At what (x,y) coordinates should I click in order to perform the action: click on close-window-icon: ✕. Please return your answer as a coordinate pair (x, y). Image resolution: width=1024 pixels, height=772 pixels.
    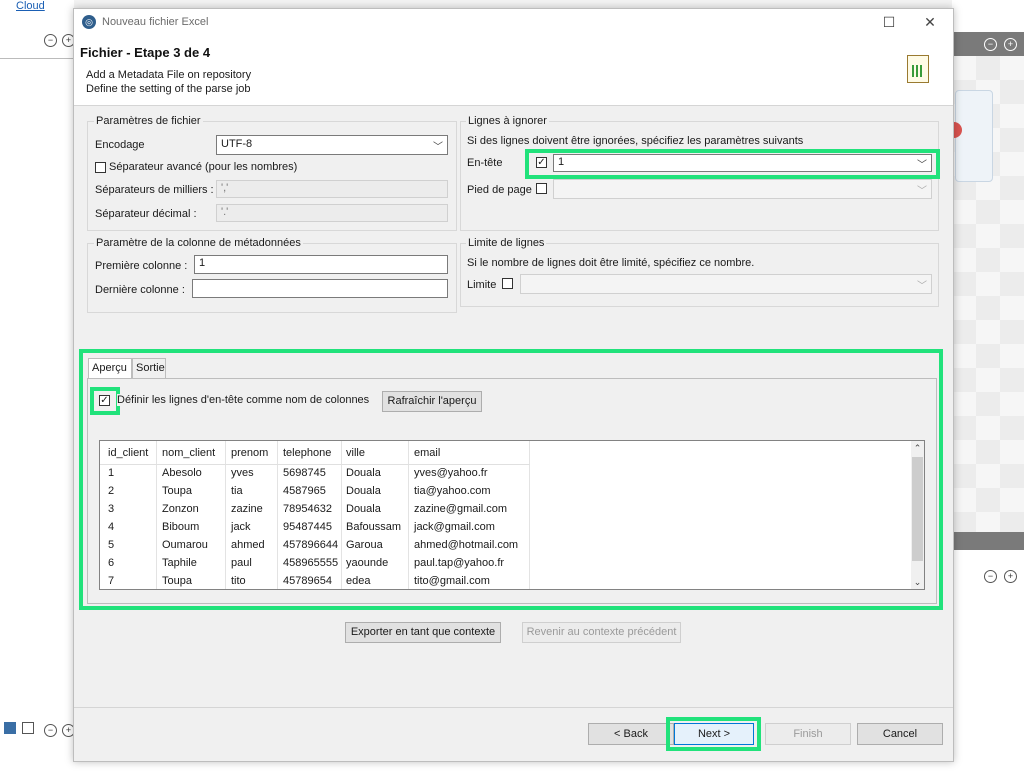
    Looking at the image, I should click on (930, 22).